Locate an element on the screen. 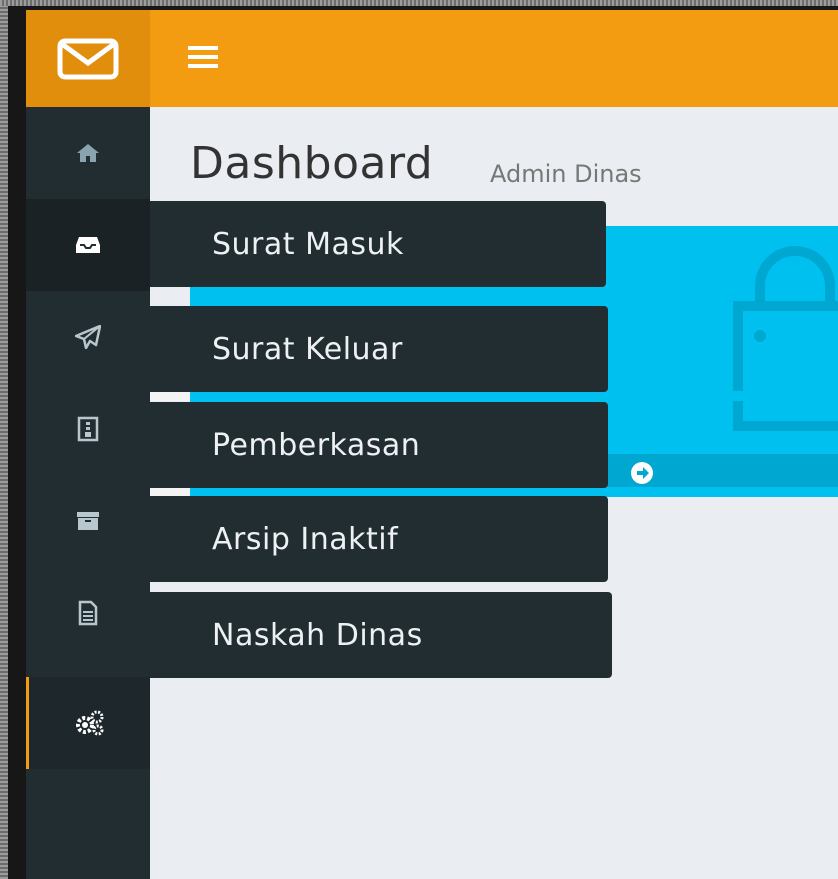 Image resolution: width=838 pixels, height=879 pixels. paper-plane-icon is located at coordinates (88, 337).